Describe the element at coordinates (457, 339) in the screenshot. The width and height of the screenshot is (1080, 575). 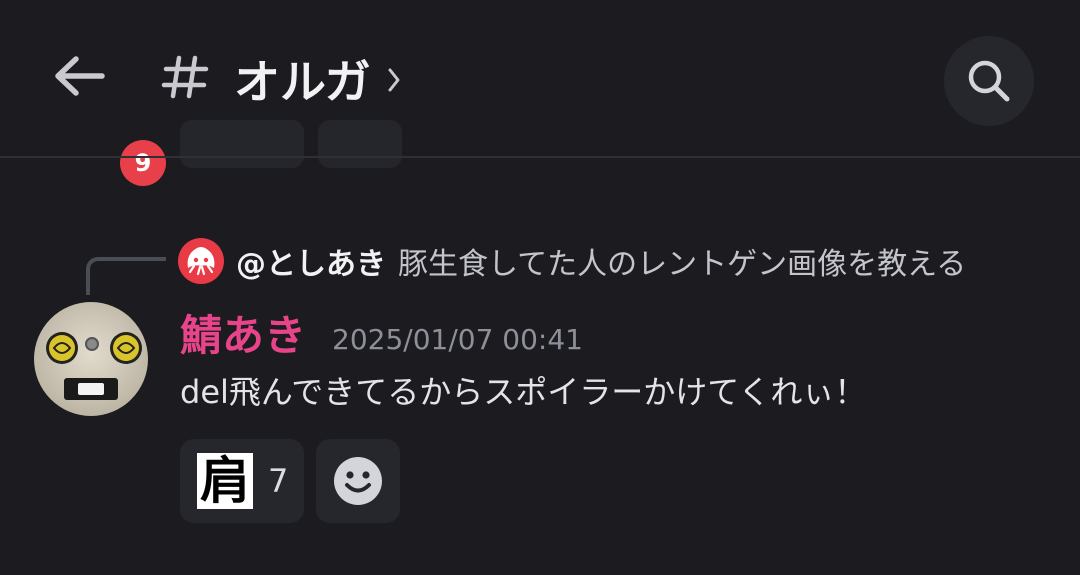
I see `message-timestamp: 2025/01/07 00:41` at that location.